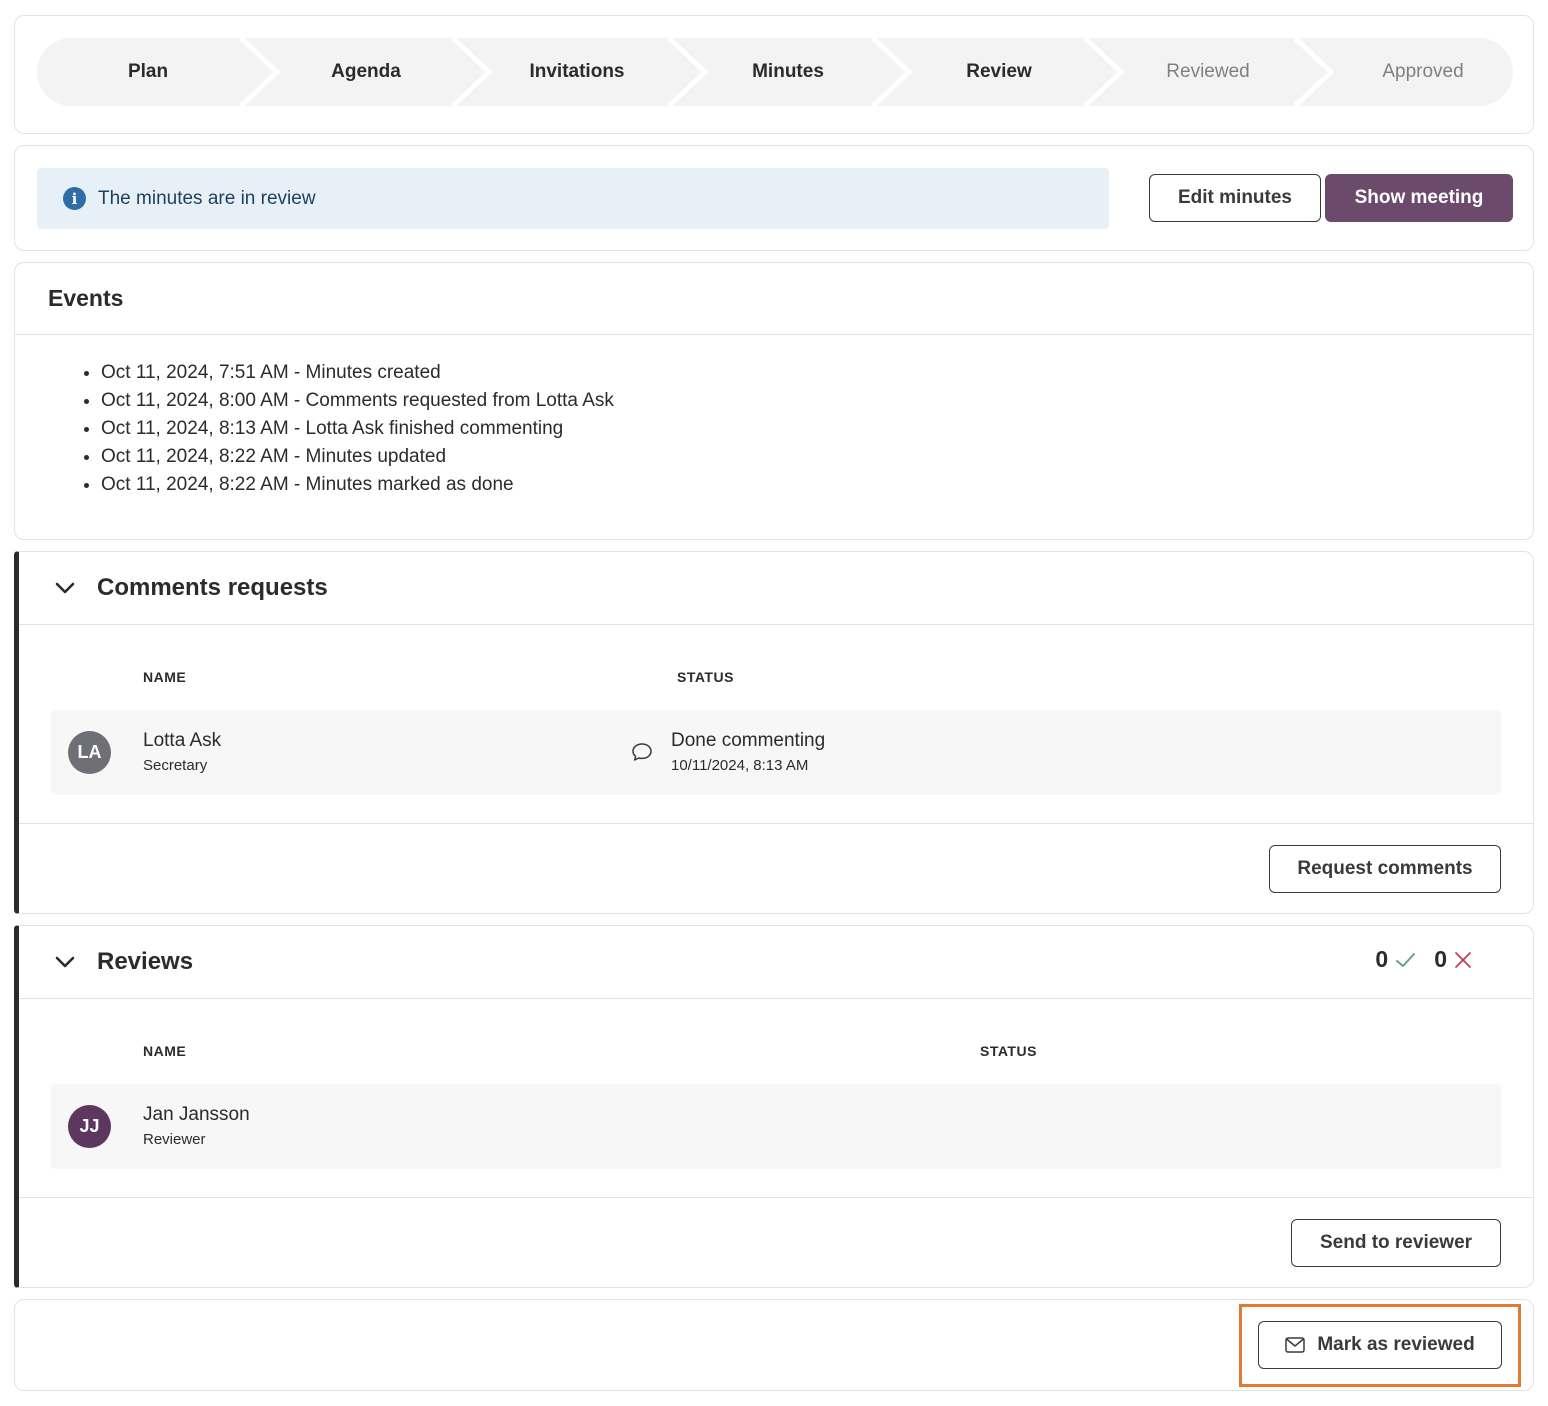  What do you see at coordinates (776, 1126) in the screenshot?
I see `table-row: JJ Jan Jansson Reviewer` at bounding box center [776, 1126].